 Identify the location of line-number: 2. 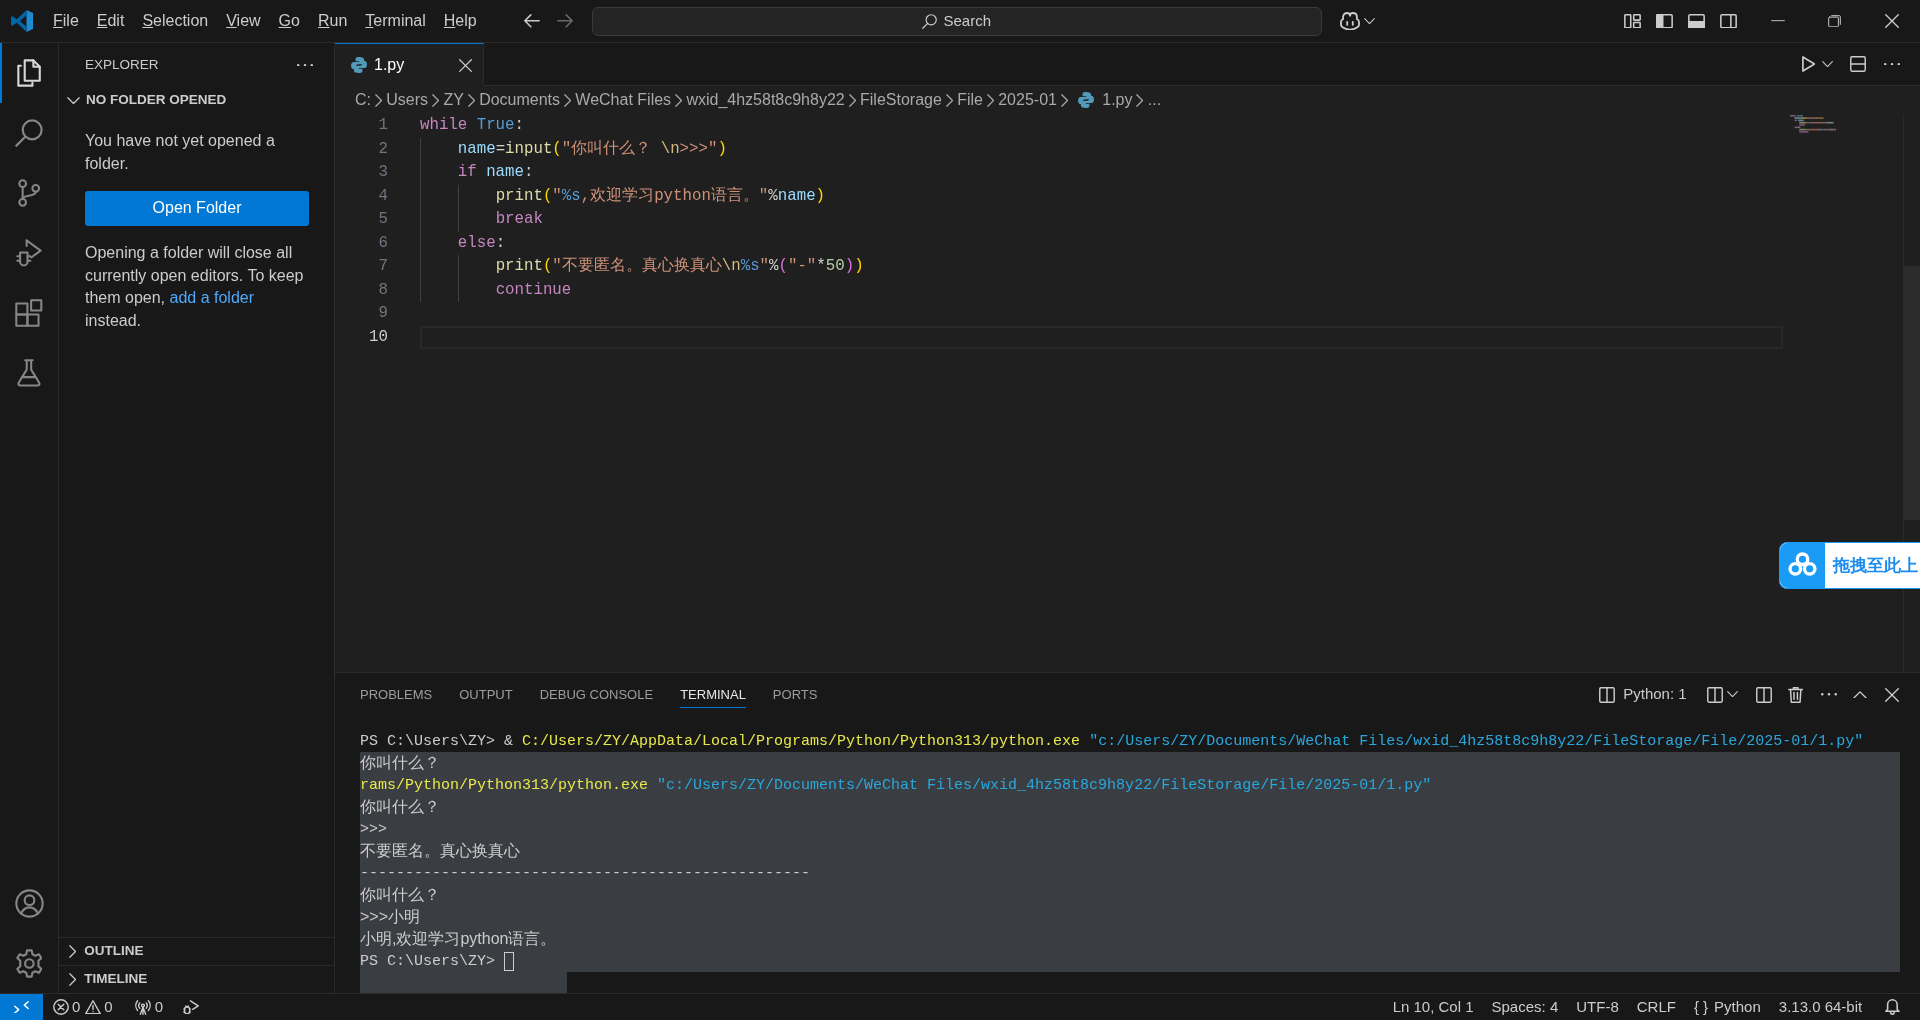
(382, 149).